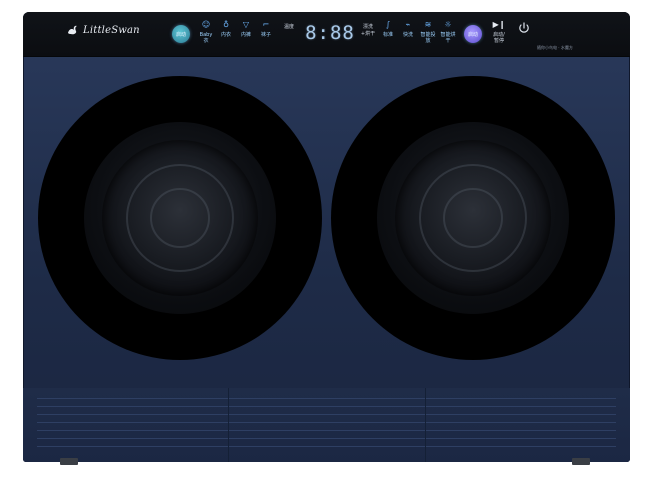 The height and width of the screenshot is (480, 650). What do you see at coordinates (206, 32) in the screenshot?
I see `program-baby: ☺ Baby衣` at bounding box center [206, 32].